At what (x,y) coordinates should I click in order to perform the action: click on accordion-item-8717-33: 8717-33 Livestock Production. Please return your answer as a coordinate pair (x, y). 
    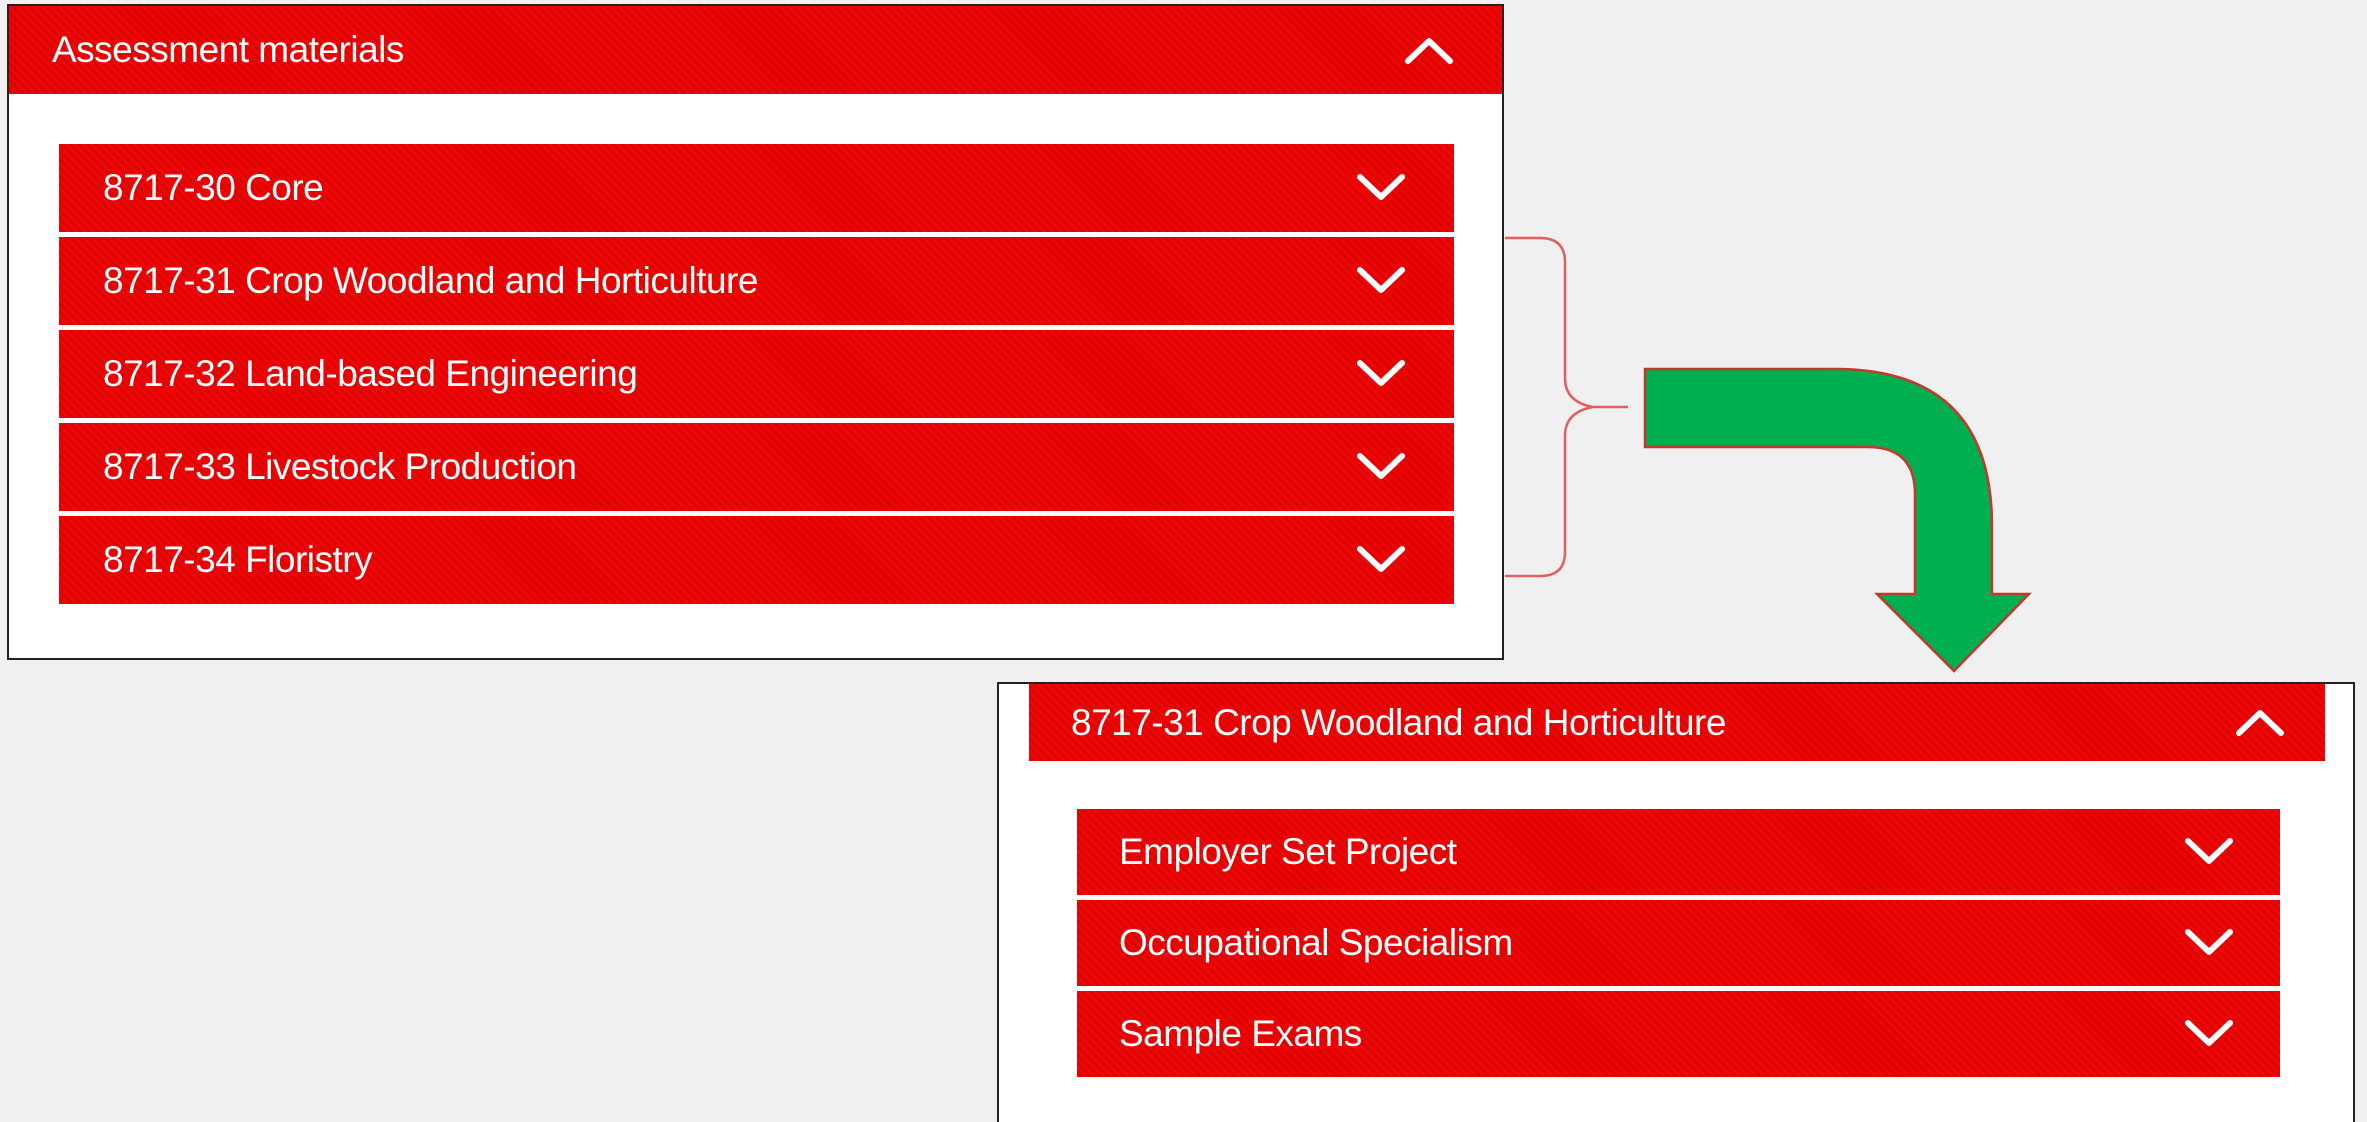
    Looking at the image, I should click on (756, 467).